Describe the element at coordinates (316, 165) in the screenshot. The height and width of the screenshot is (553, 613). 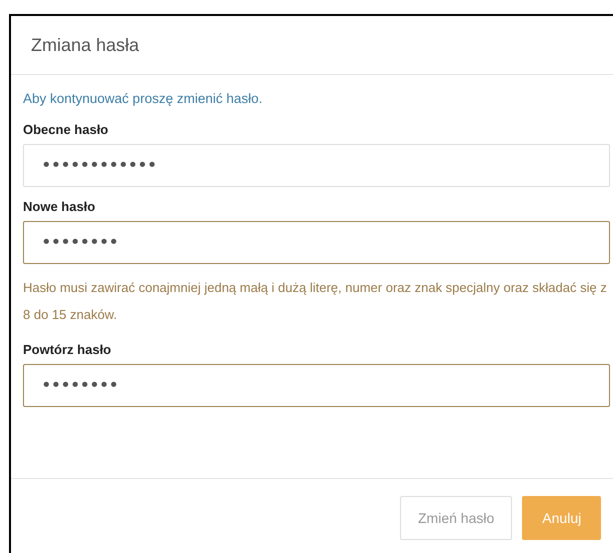
I see `password-field: ••••••••••••` at that location.